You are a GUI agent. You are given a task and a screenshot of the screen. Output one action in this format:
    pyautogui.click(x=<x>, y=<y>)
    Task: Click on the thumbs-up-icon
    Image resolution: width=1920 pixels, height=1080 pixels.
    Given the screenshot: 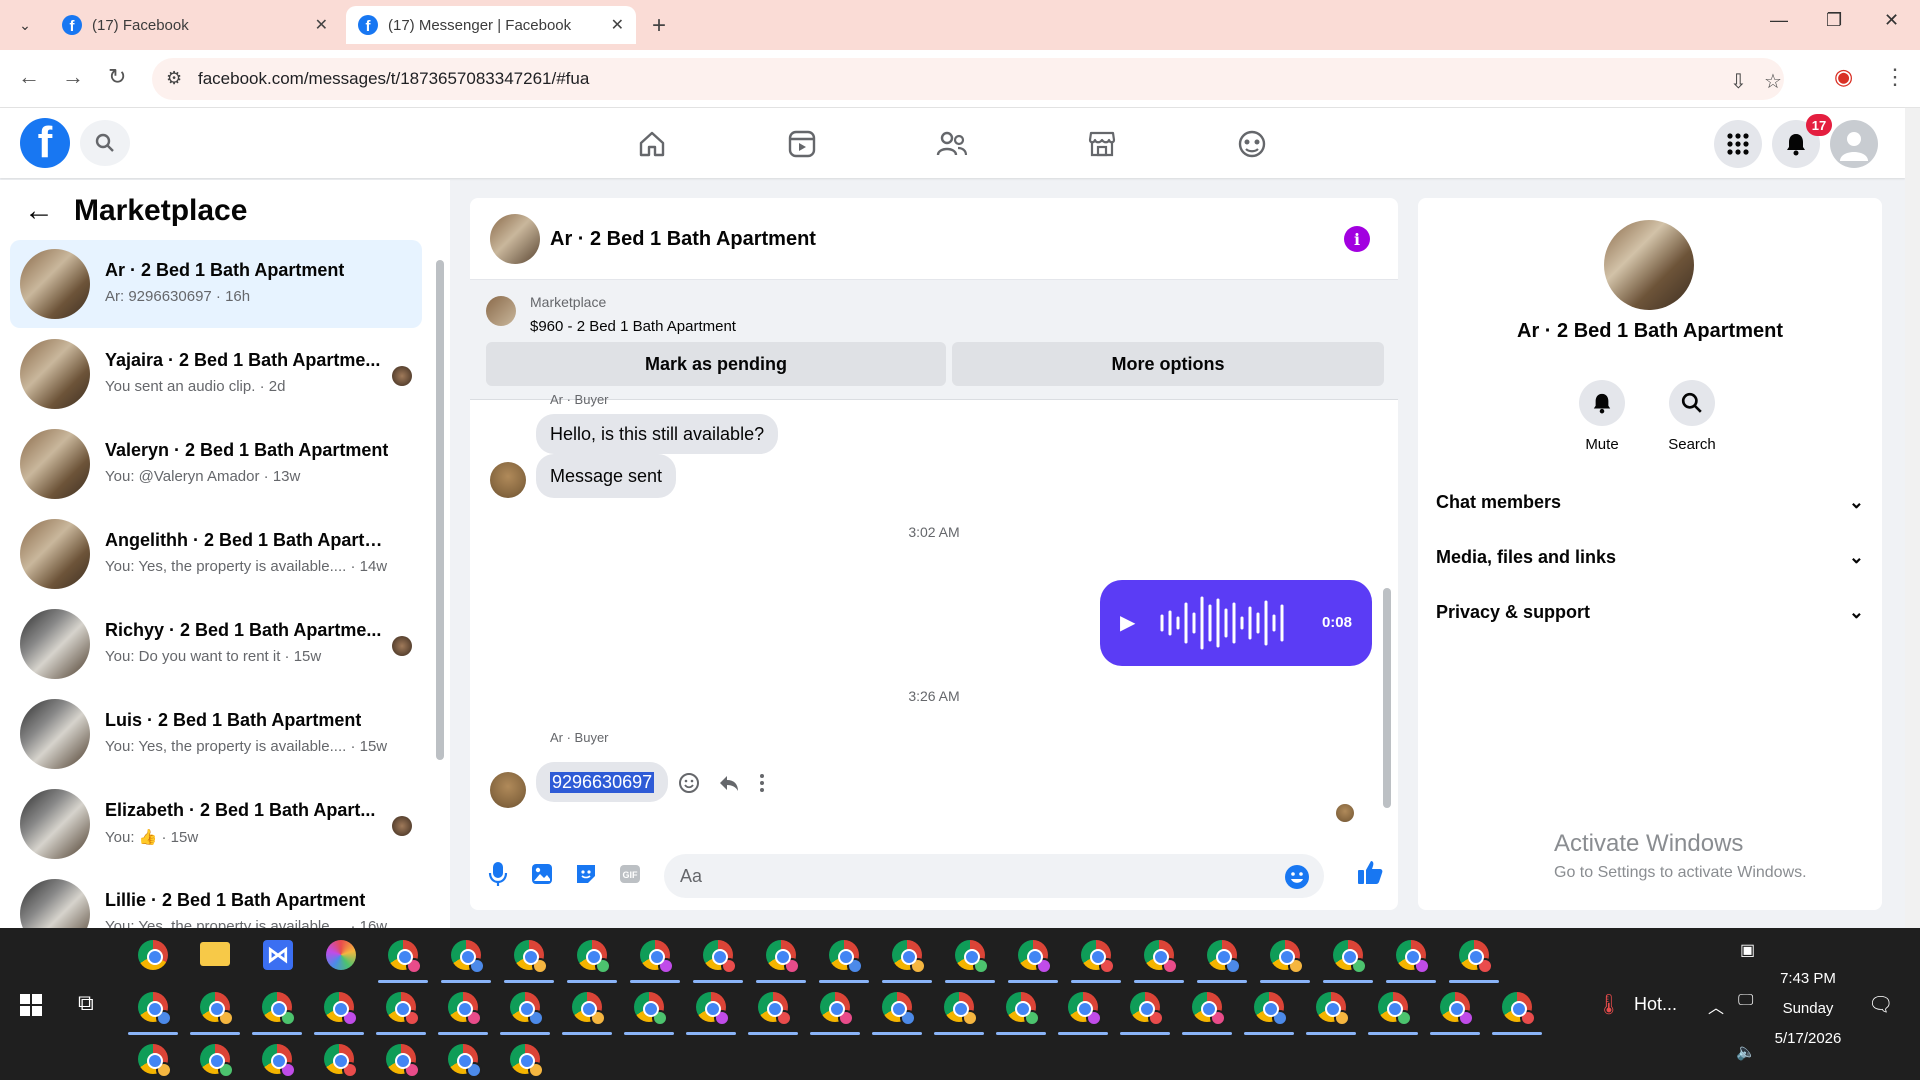 What is the action you would take?
    pyautogui.click(x=1370, y=872)
    